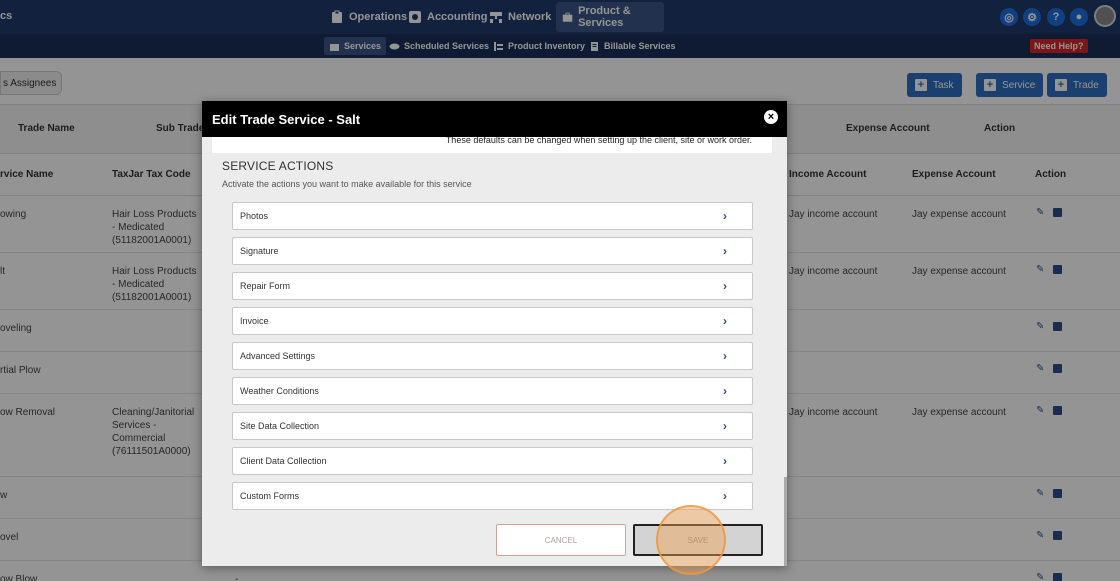 The height and width of the screenshot is (581, 1120). What do you see at coordinates (561, 540) in the screenshot?
I see `cancel-button: CANCEL` at bounding box center [561, 540].